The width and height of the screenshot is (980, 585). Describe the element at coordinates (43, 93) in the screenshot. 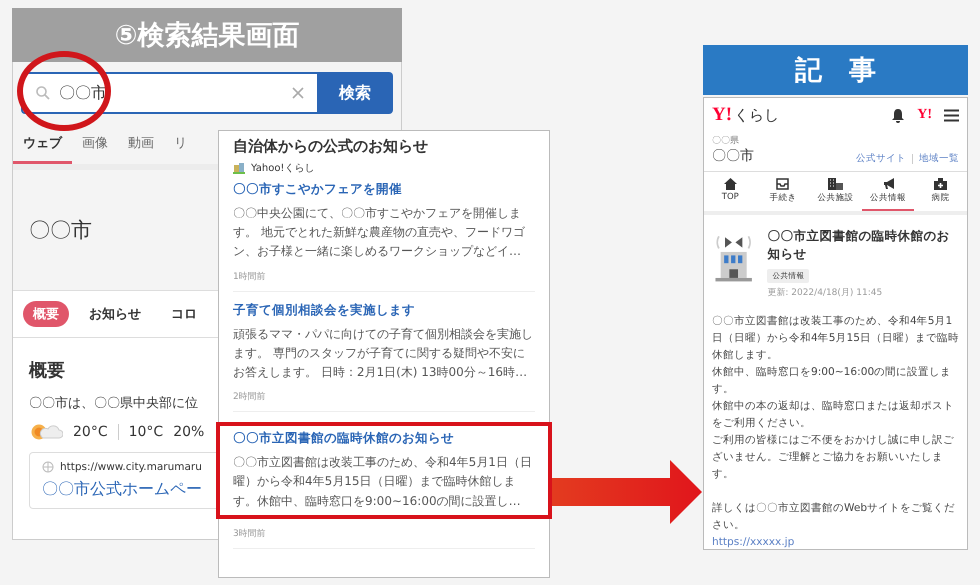

I see `search-icon` at that location.